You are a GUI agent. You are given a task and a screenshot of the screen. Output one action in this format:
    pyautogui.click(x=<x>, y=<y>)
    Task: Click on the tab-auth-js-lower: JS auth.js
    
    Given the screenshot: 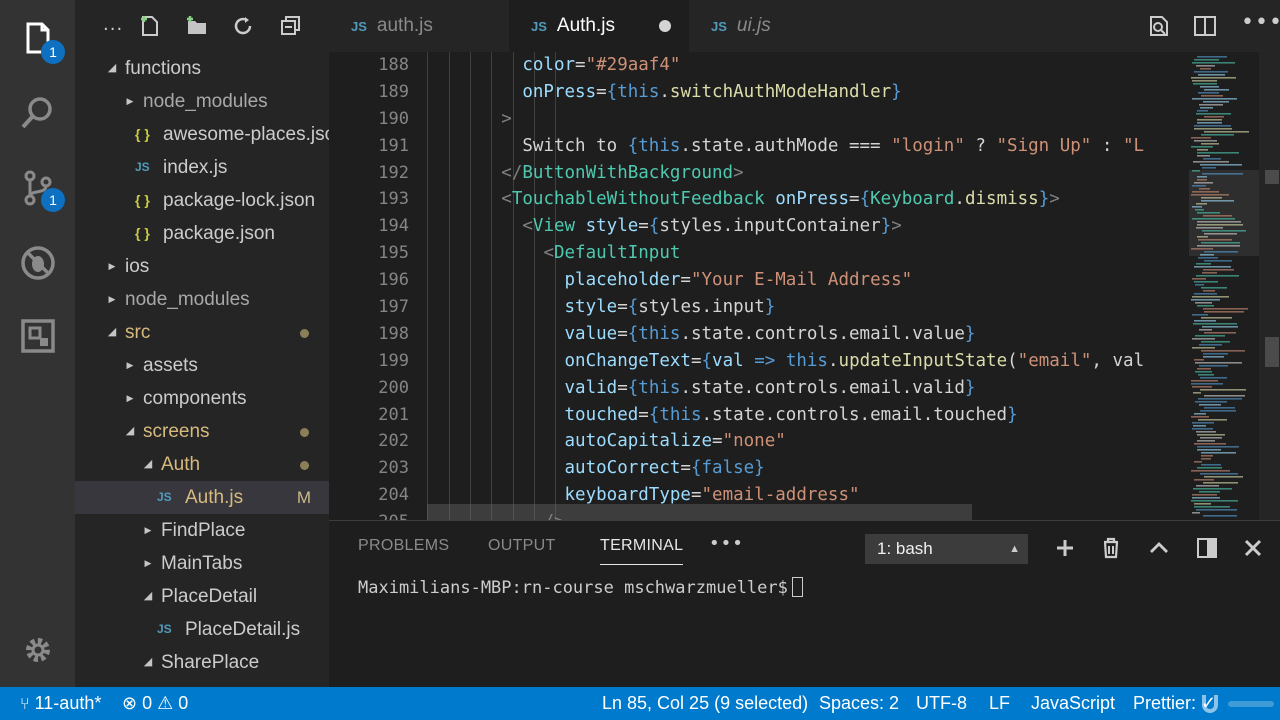 What is the action you would take?
    pyautogui.click(x=419, y=26)
    